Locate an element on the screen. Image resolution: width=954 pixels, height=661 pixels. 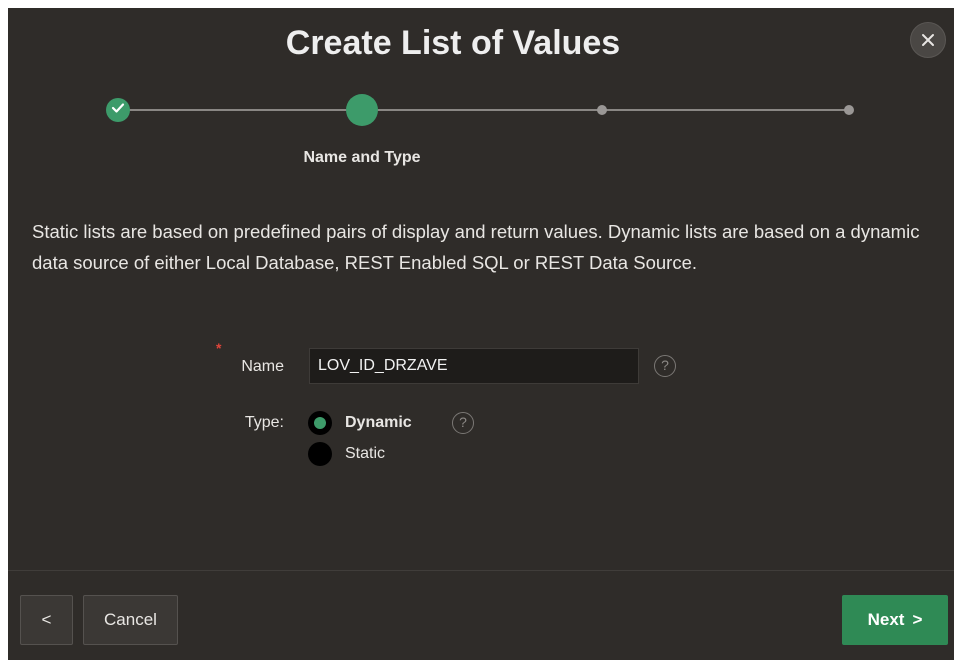
radio-static: Static is located at coordinates (346, 454).